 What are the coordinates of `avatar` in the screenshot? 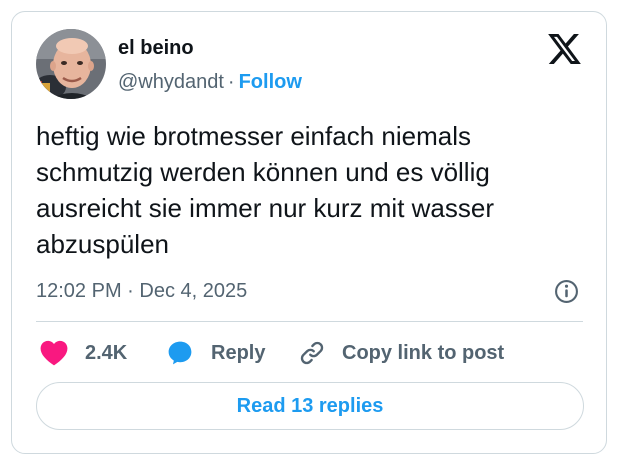 It's located at (71, 64).